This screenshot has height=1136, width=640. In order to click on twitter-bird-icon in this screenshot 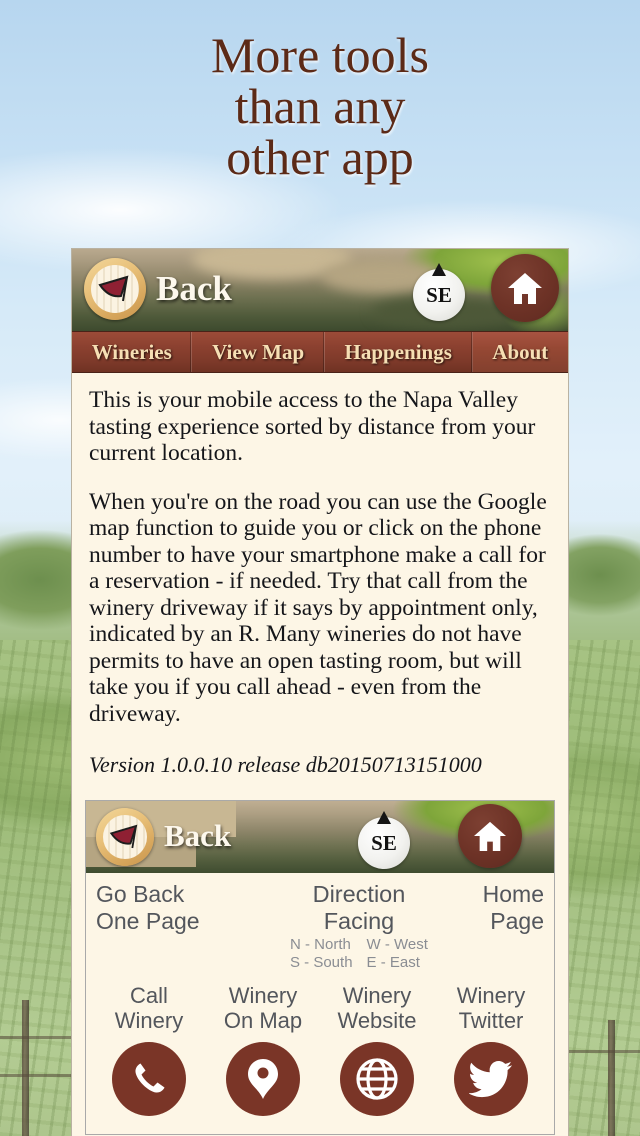, I will do `click(490, 1079)`.